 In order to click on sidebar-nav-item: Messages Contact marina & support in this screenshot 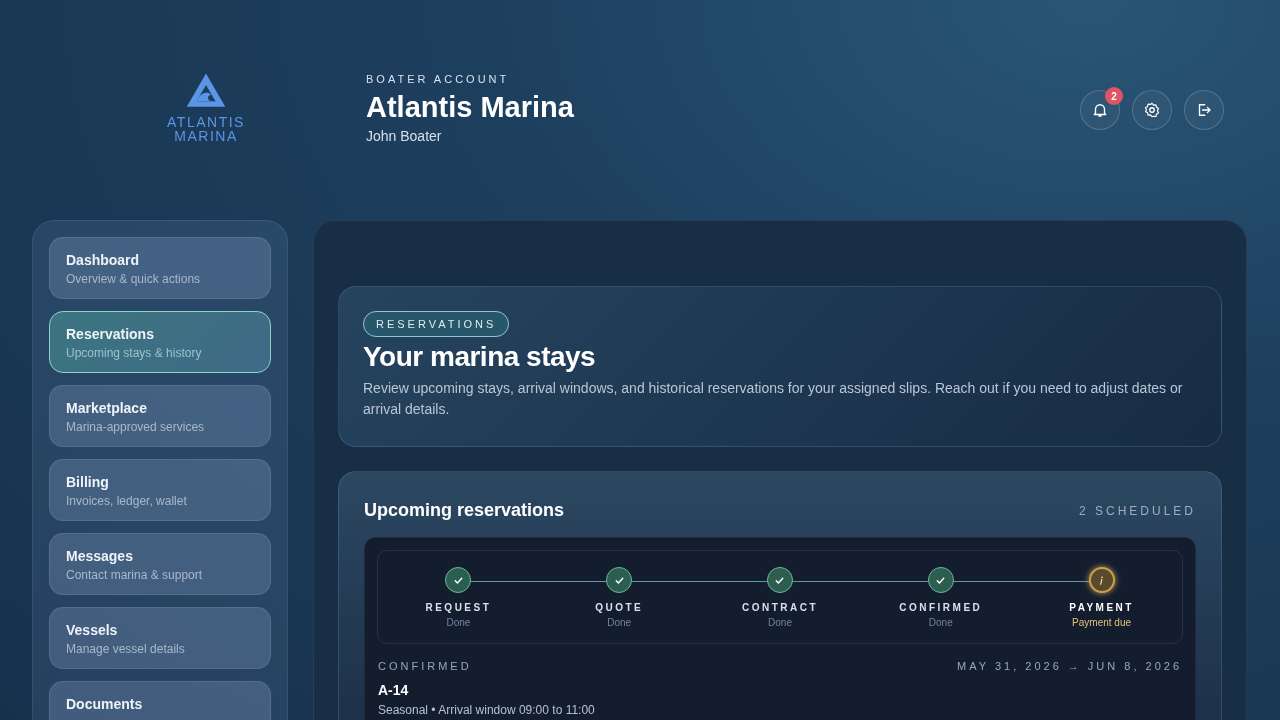, I will do `click(160, 564)`.